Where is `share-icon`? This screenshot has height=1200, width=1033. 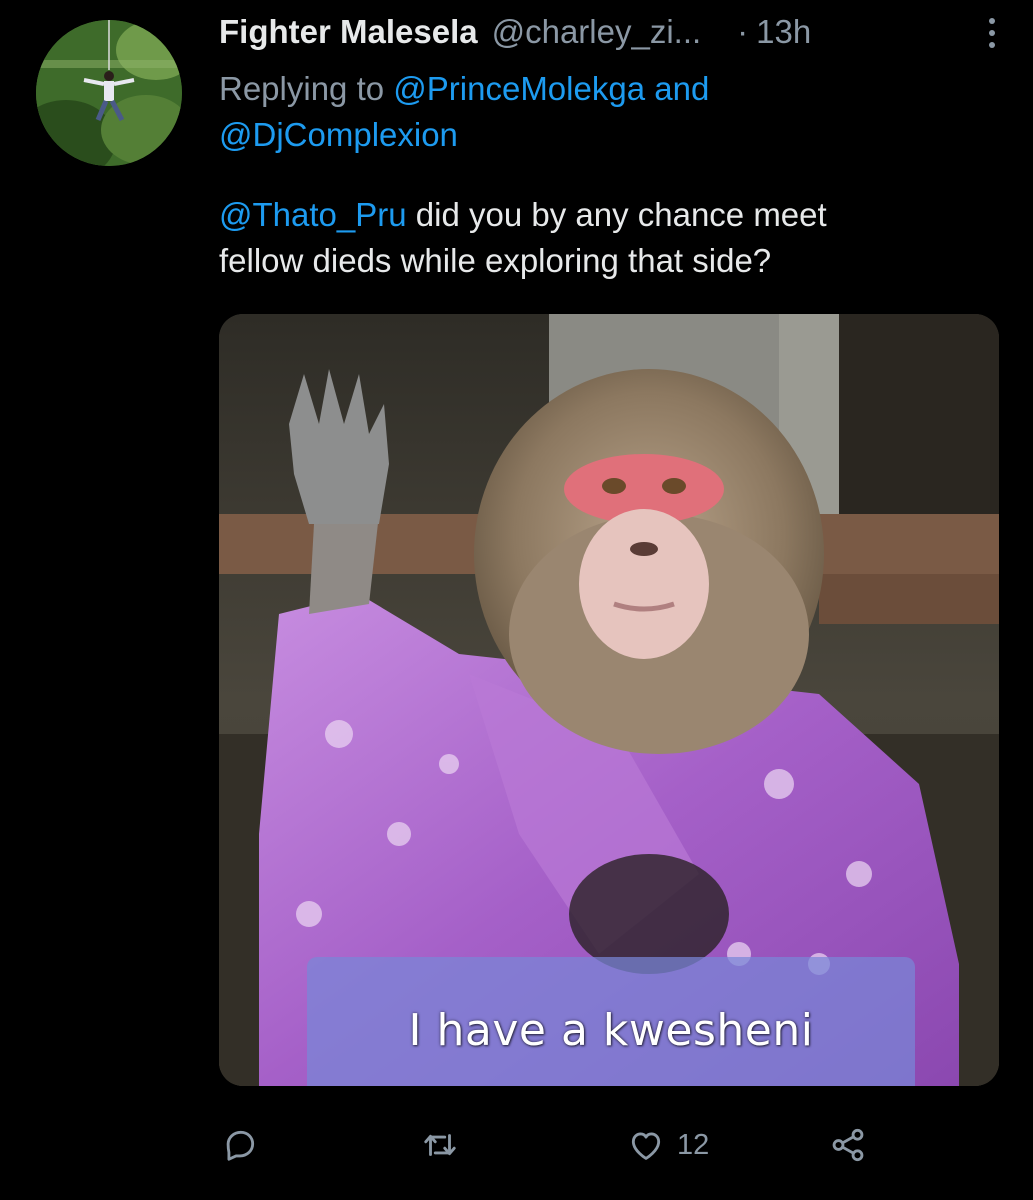
share-icon is located at coordinates (848, 1145).